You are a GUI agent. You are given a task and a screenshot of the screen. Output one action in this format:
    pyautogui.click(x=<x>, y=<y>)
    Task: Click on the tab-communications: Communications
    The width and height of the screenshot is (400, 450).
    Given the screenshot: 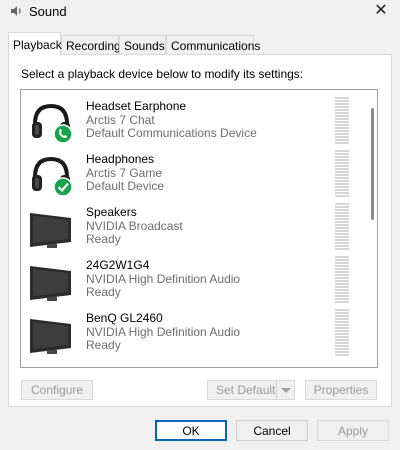 What is the action you would take?
    pyautogui.click(x=213, y=45)
    